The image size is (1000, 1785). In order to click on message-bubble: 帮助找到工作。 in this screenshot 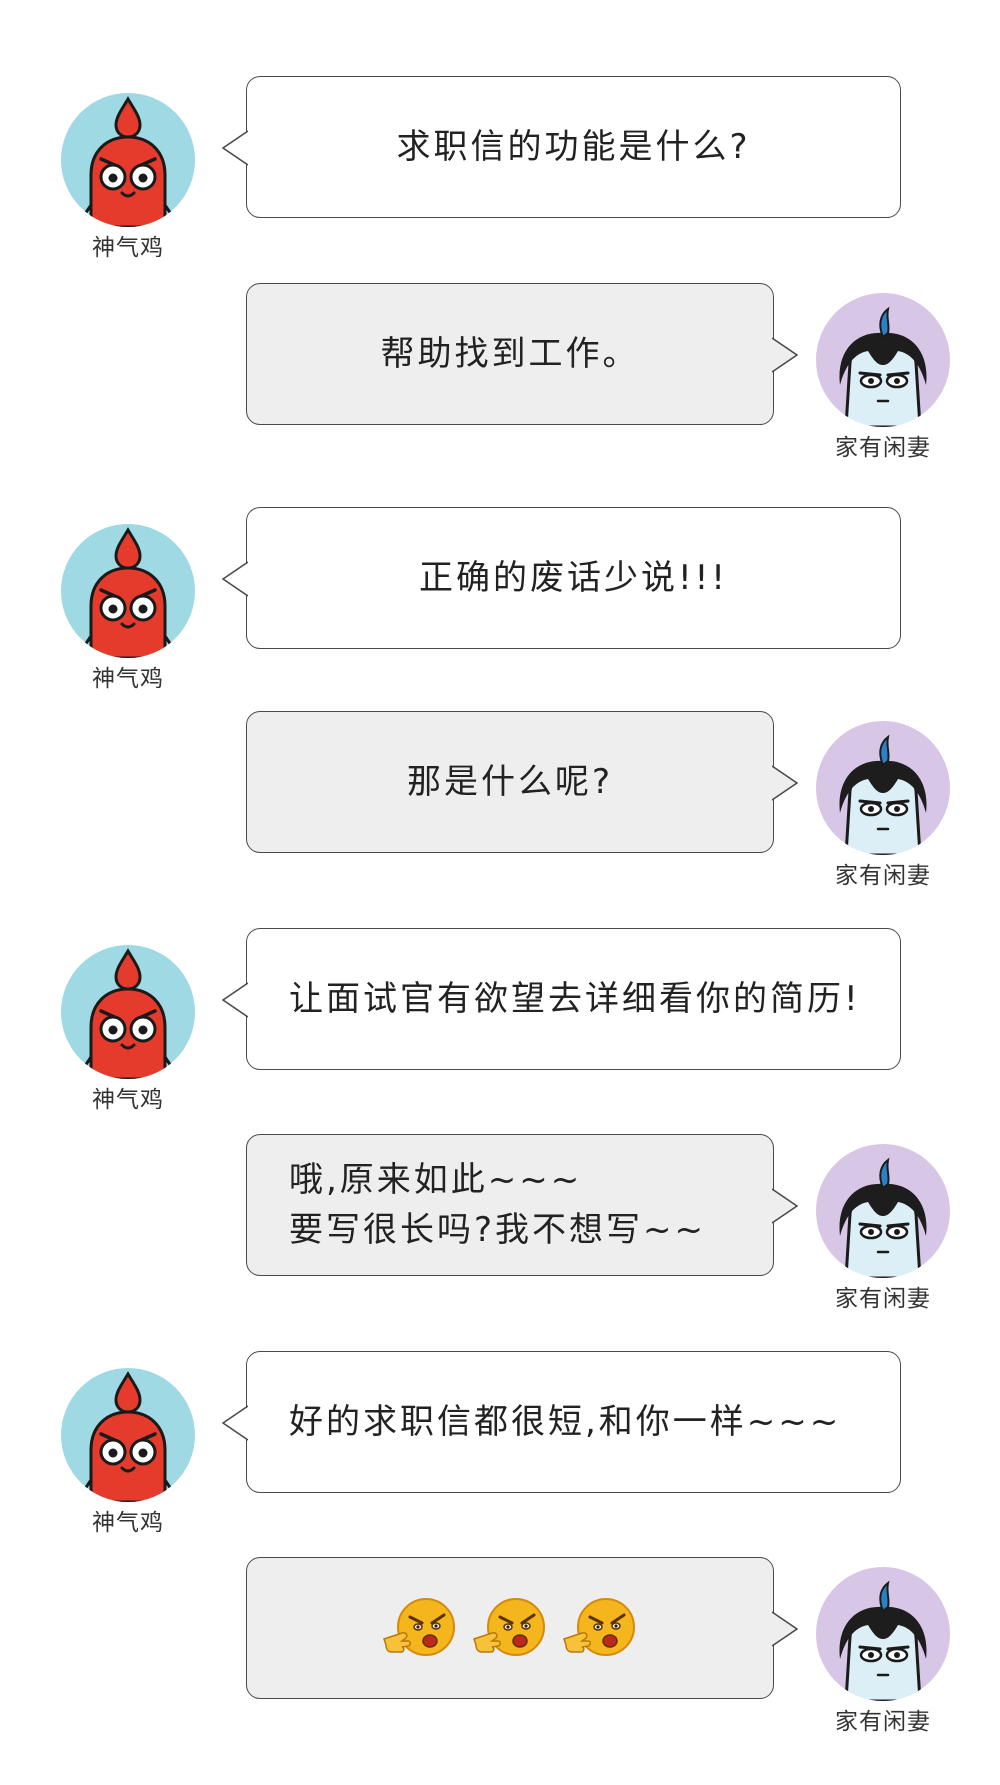, I will do `click(522, 354)`.